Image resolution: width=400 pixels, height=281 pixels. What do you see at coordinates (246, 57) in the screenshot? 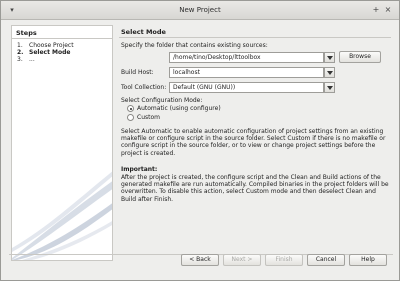
I see `folder-path-combo: /home/tino/Desktop/lttoolbox` at bounding box center [246, 57].